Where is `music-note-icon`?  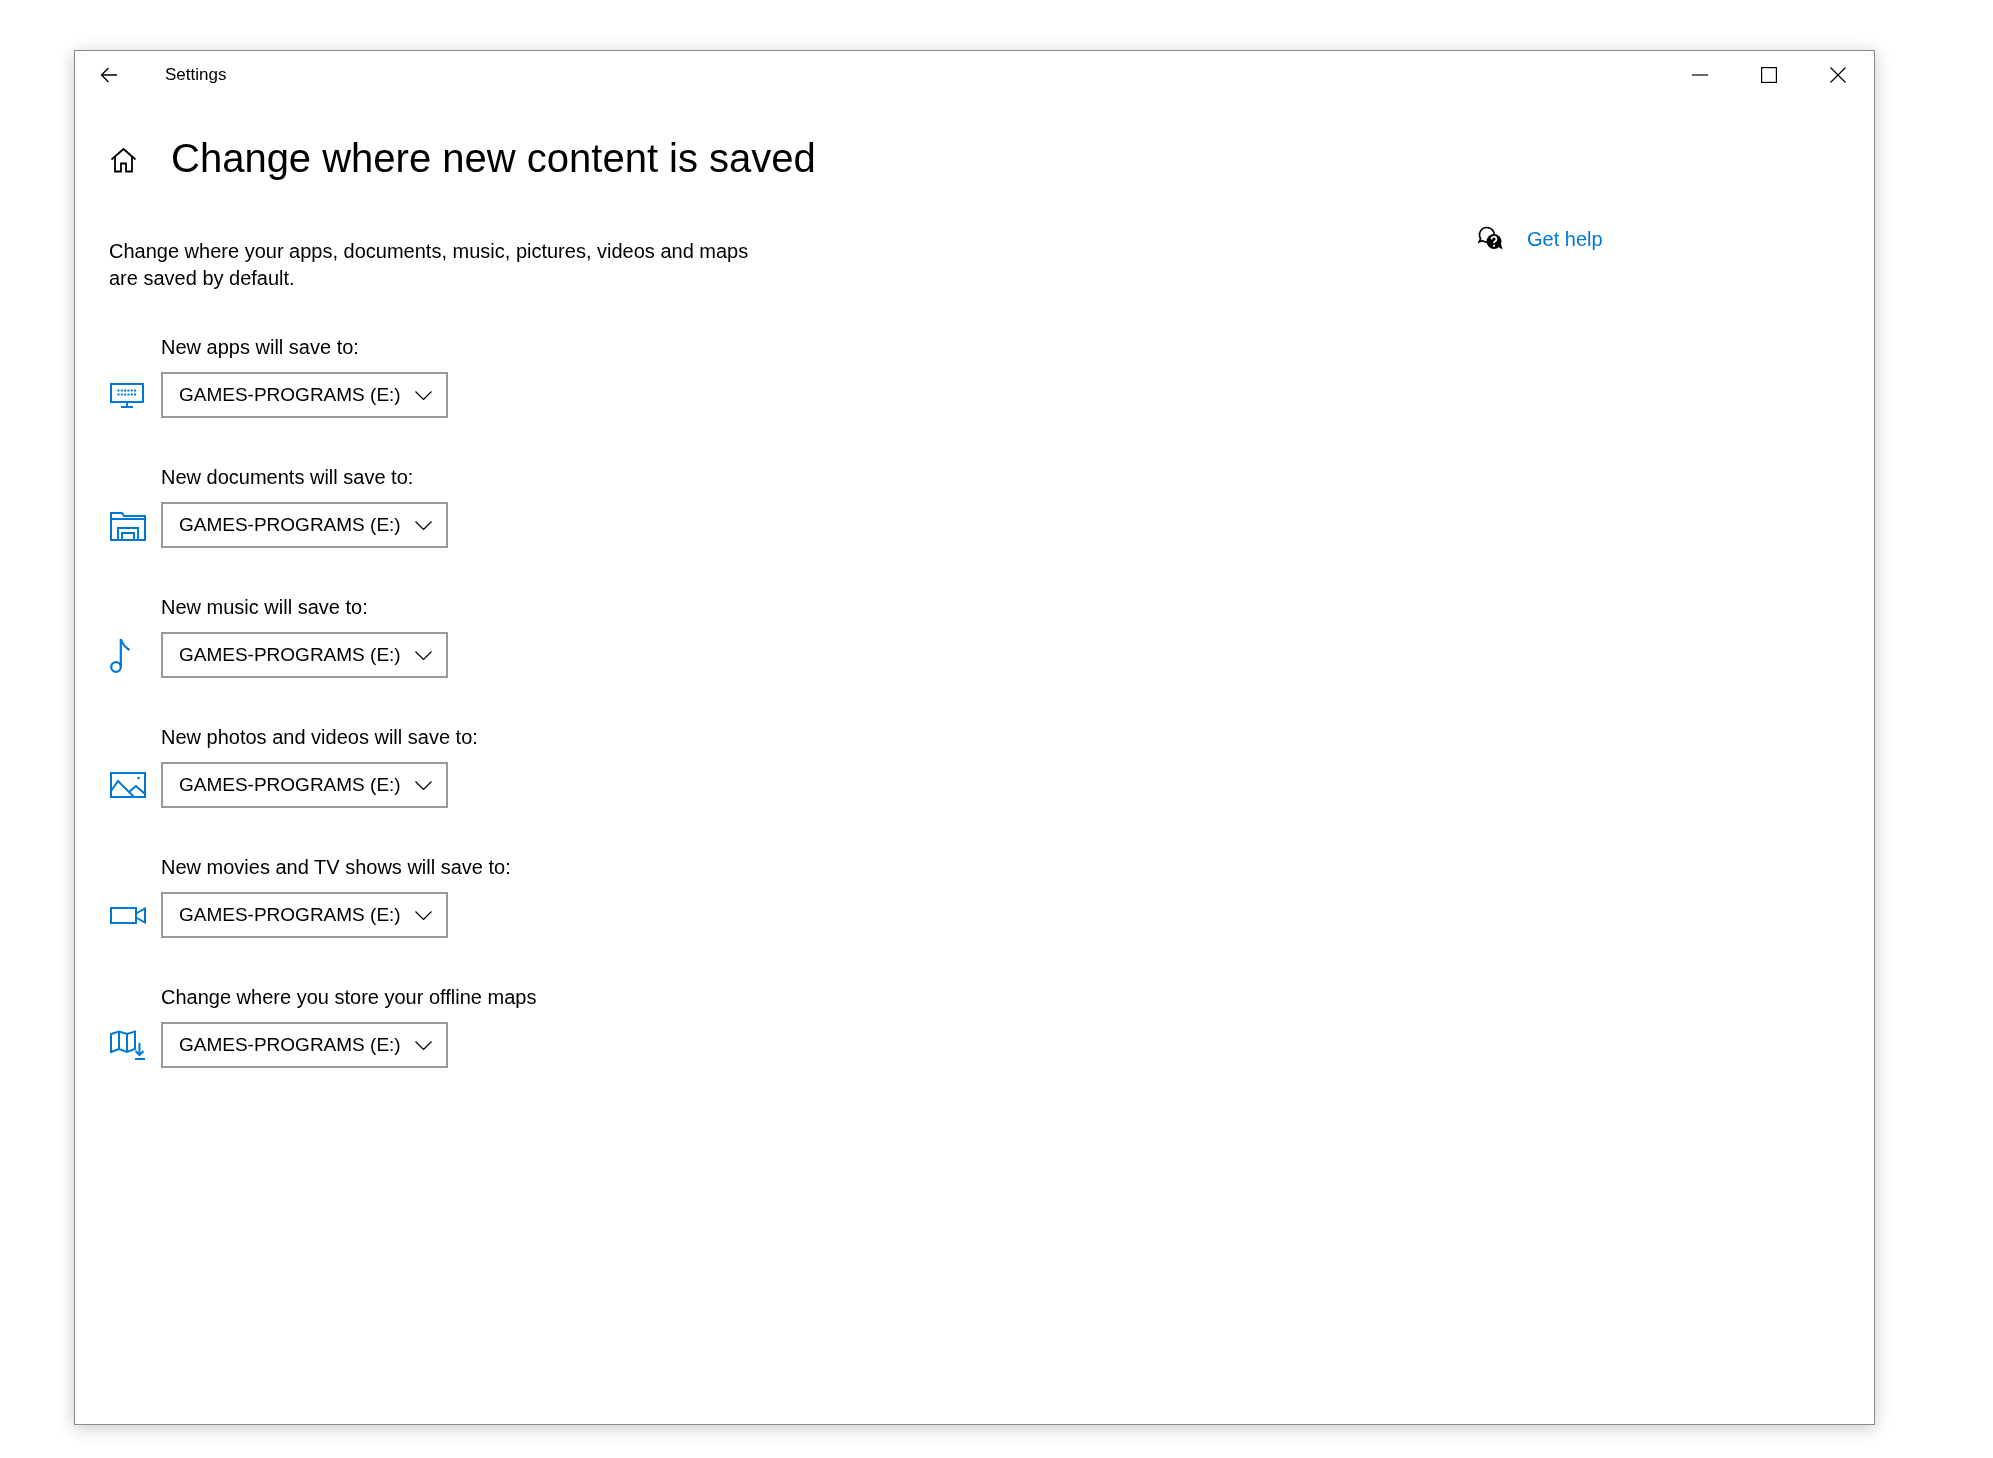
music-note-icon is located at coordinates (120, 655).